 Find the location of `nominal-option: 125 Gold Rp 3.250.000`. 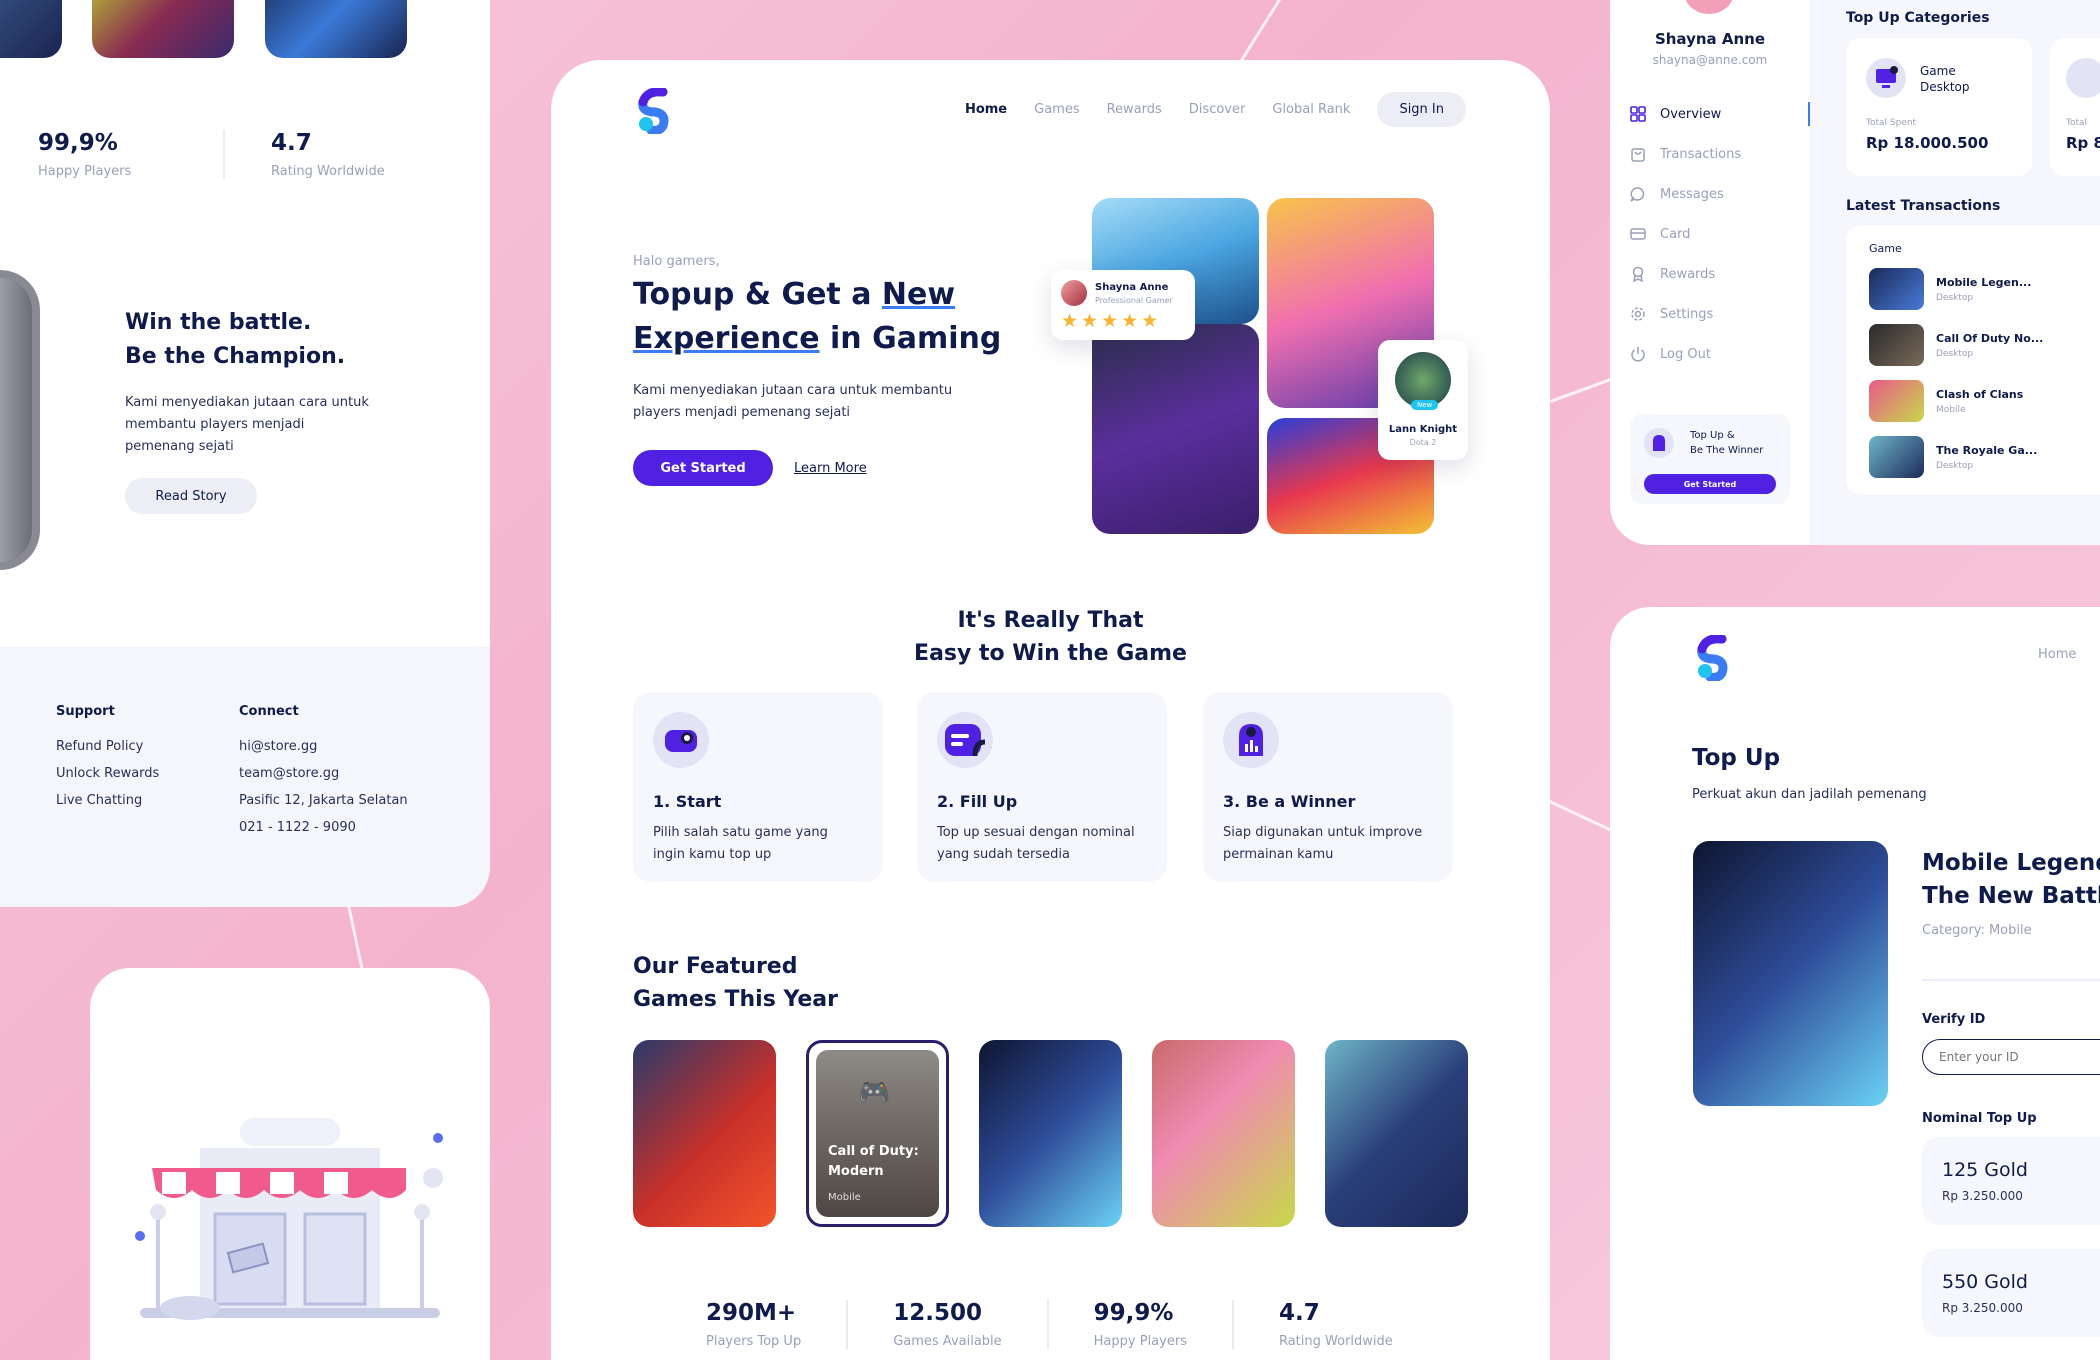

nominal-option: 125 Gold Rp 3.250.000 is located at coordinates (2011, 1181).